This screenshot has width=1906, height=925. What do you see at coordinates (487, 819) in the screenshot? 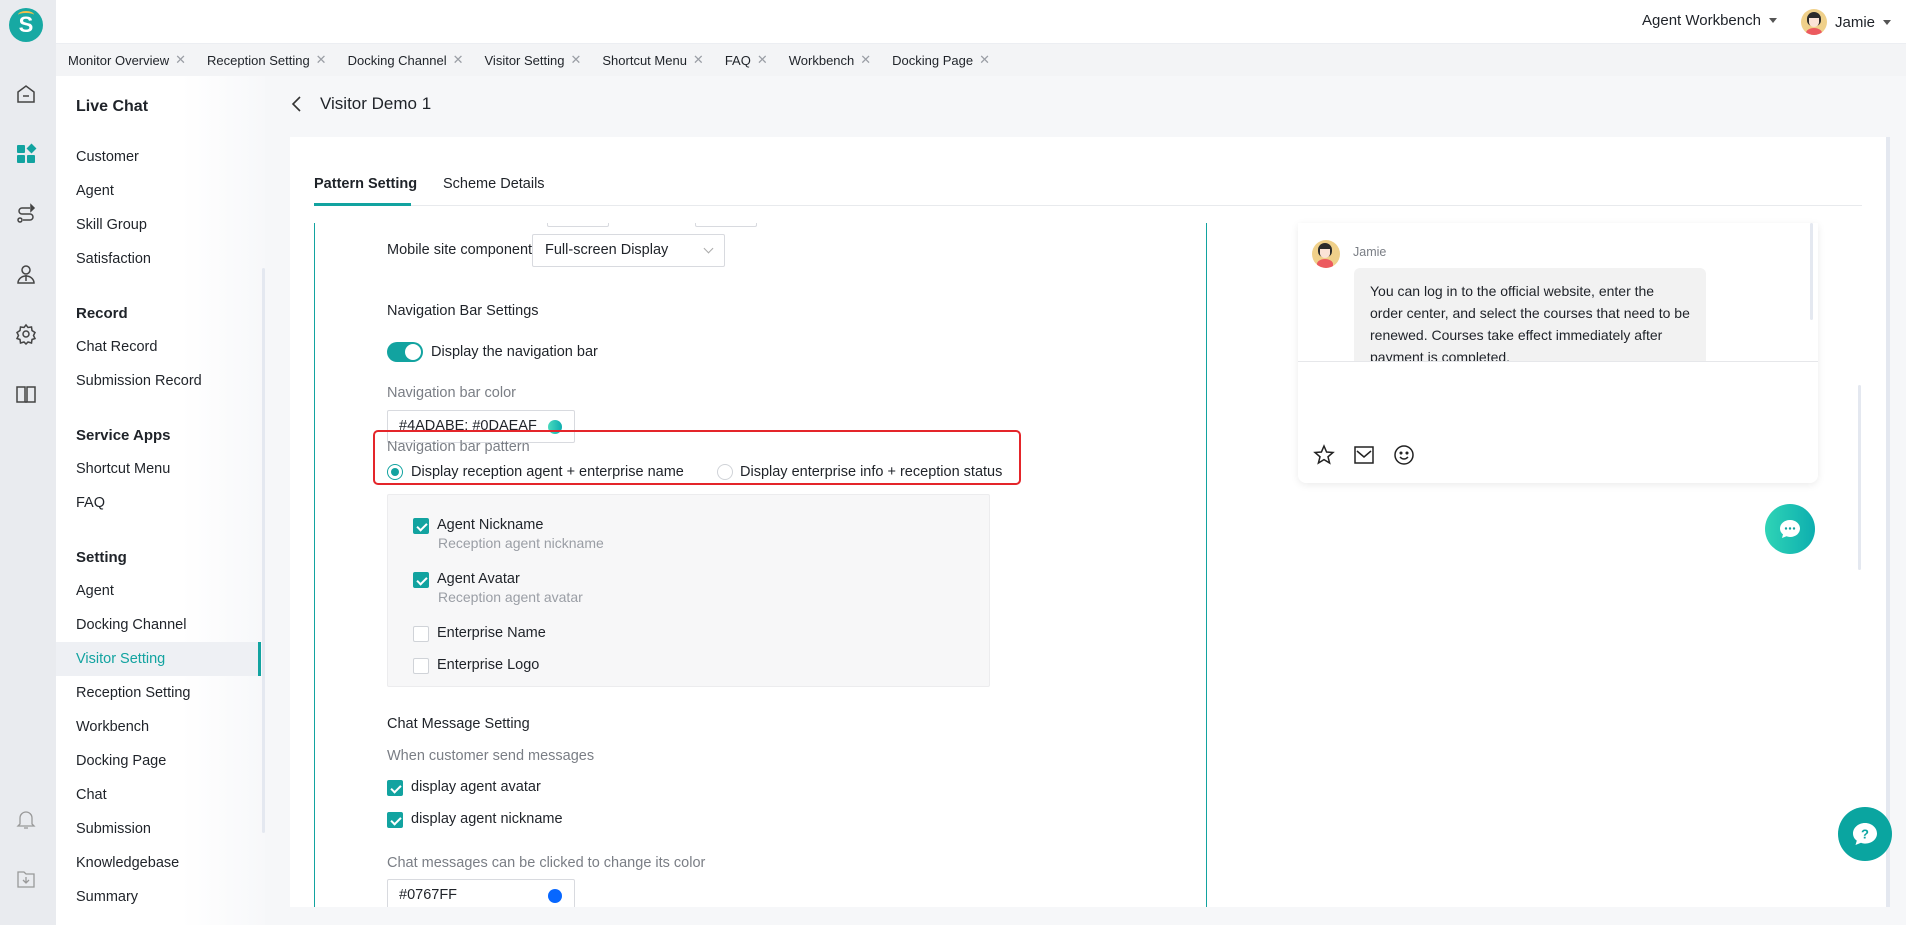
I see `option-label: display agent nickname` at bounding box center [487, 819].